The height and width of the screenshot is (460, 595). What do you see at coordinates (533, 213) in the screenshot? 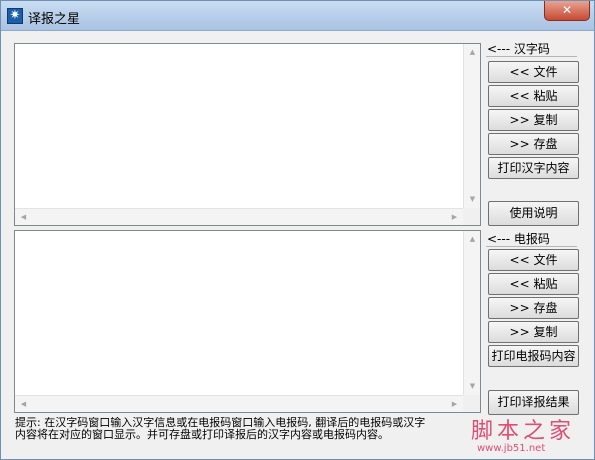
I see `manual-button: 使用说明` at bounding box center [533, 213].